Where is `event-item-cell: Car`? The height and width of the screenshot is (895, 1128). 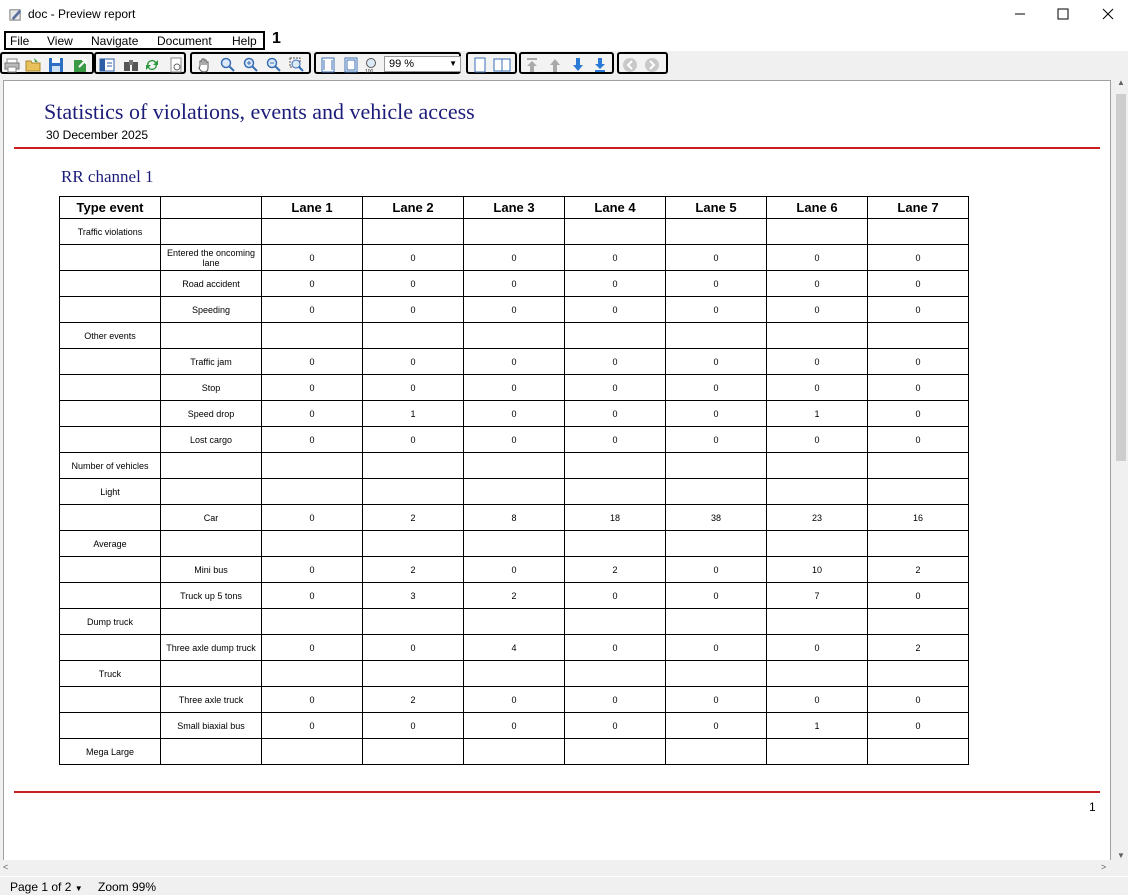
event-item-cell: Car is located at coordinates (211, 517).